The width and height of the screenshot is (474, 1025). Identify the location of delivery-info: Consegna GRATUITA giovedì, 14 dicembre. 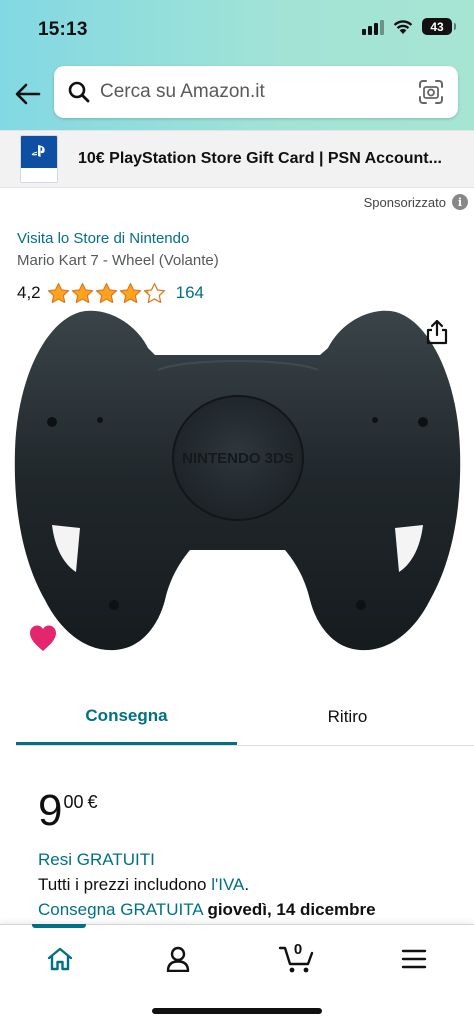
(207, 910).